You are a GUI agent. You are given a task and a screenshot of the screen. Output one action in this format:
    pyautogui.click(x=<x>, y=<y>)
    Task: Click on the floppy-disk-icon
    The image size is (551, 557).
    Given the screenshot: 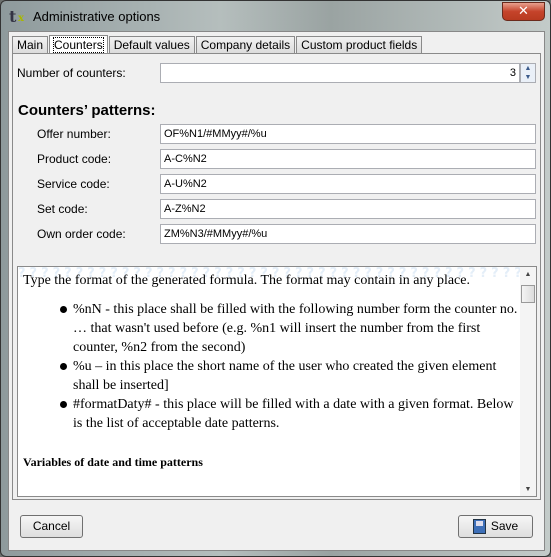 What is the action you would take?
    pyautogui.click(x=479, y=527)
    